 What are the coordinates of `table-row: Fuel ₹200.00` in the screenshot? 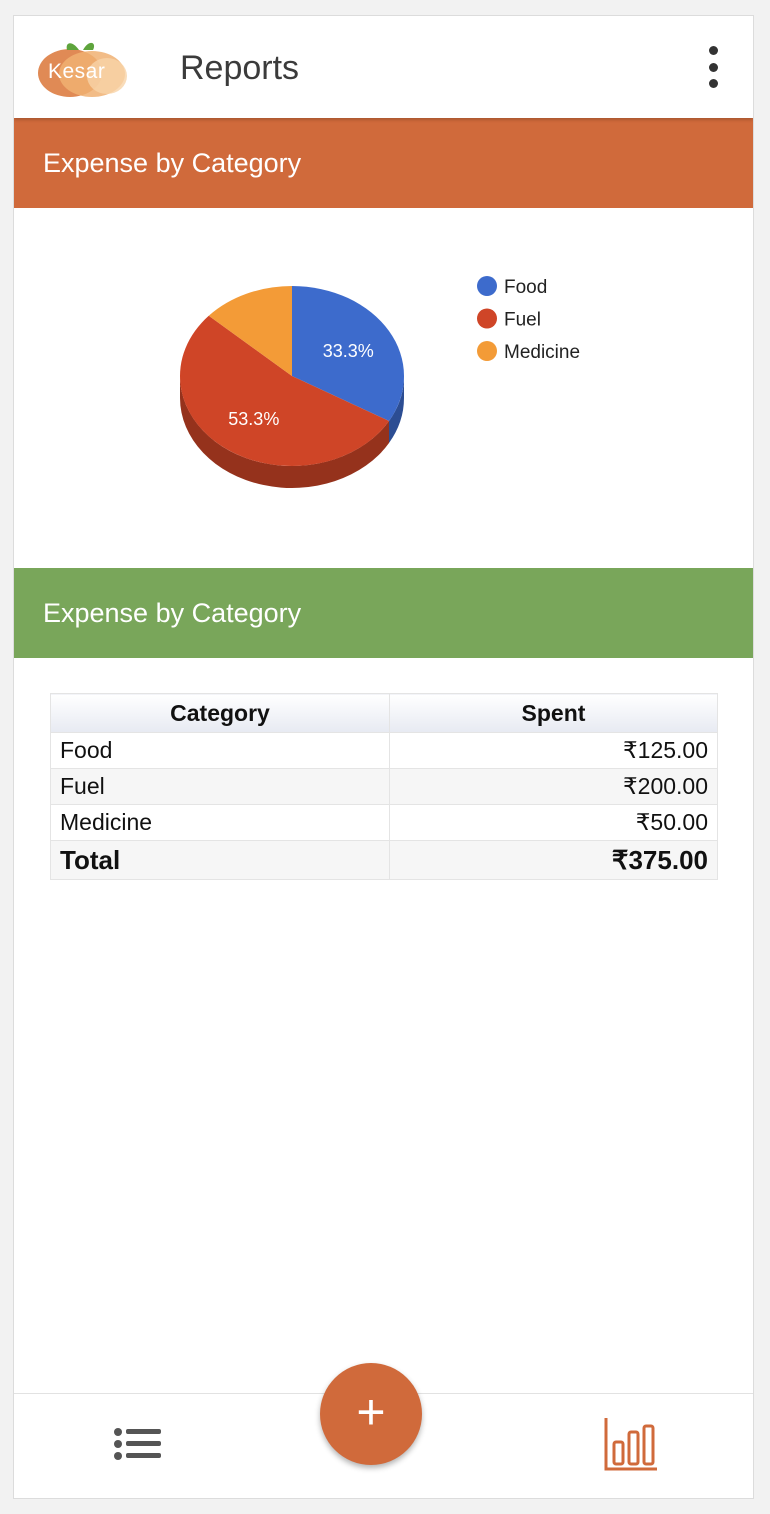 It's located at (384, 786).